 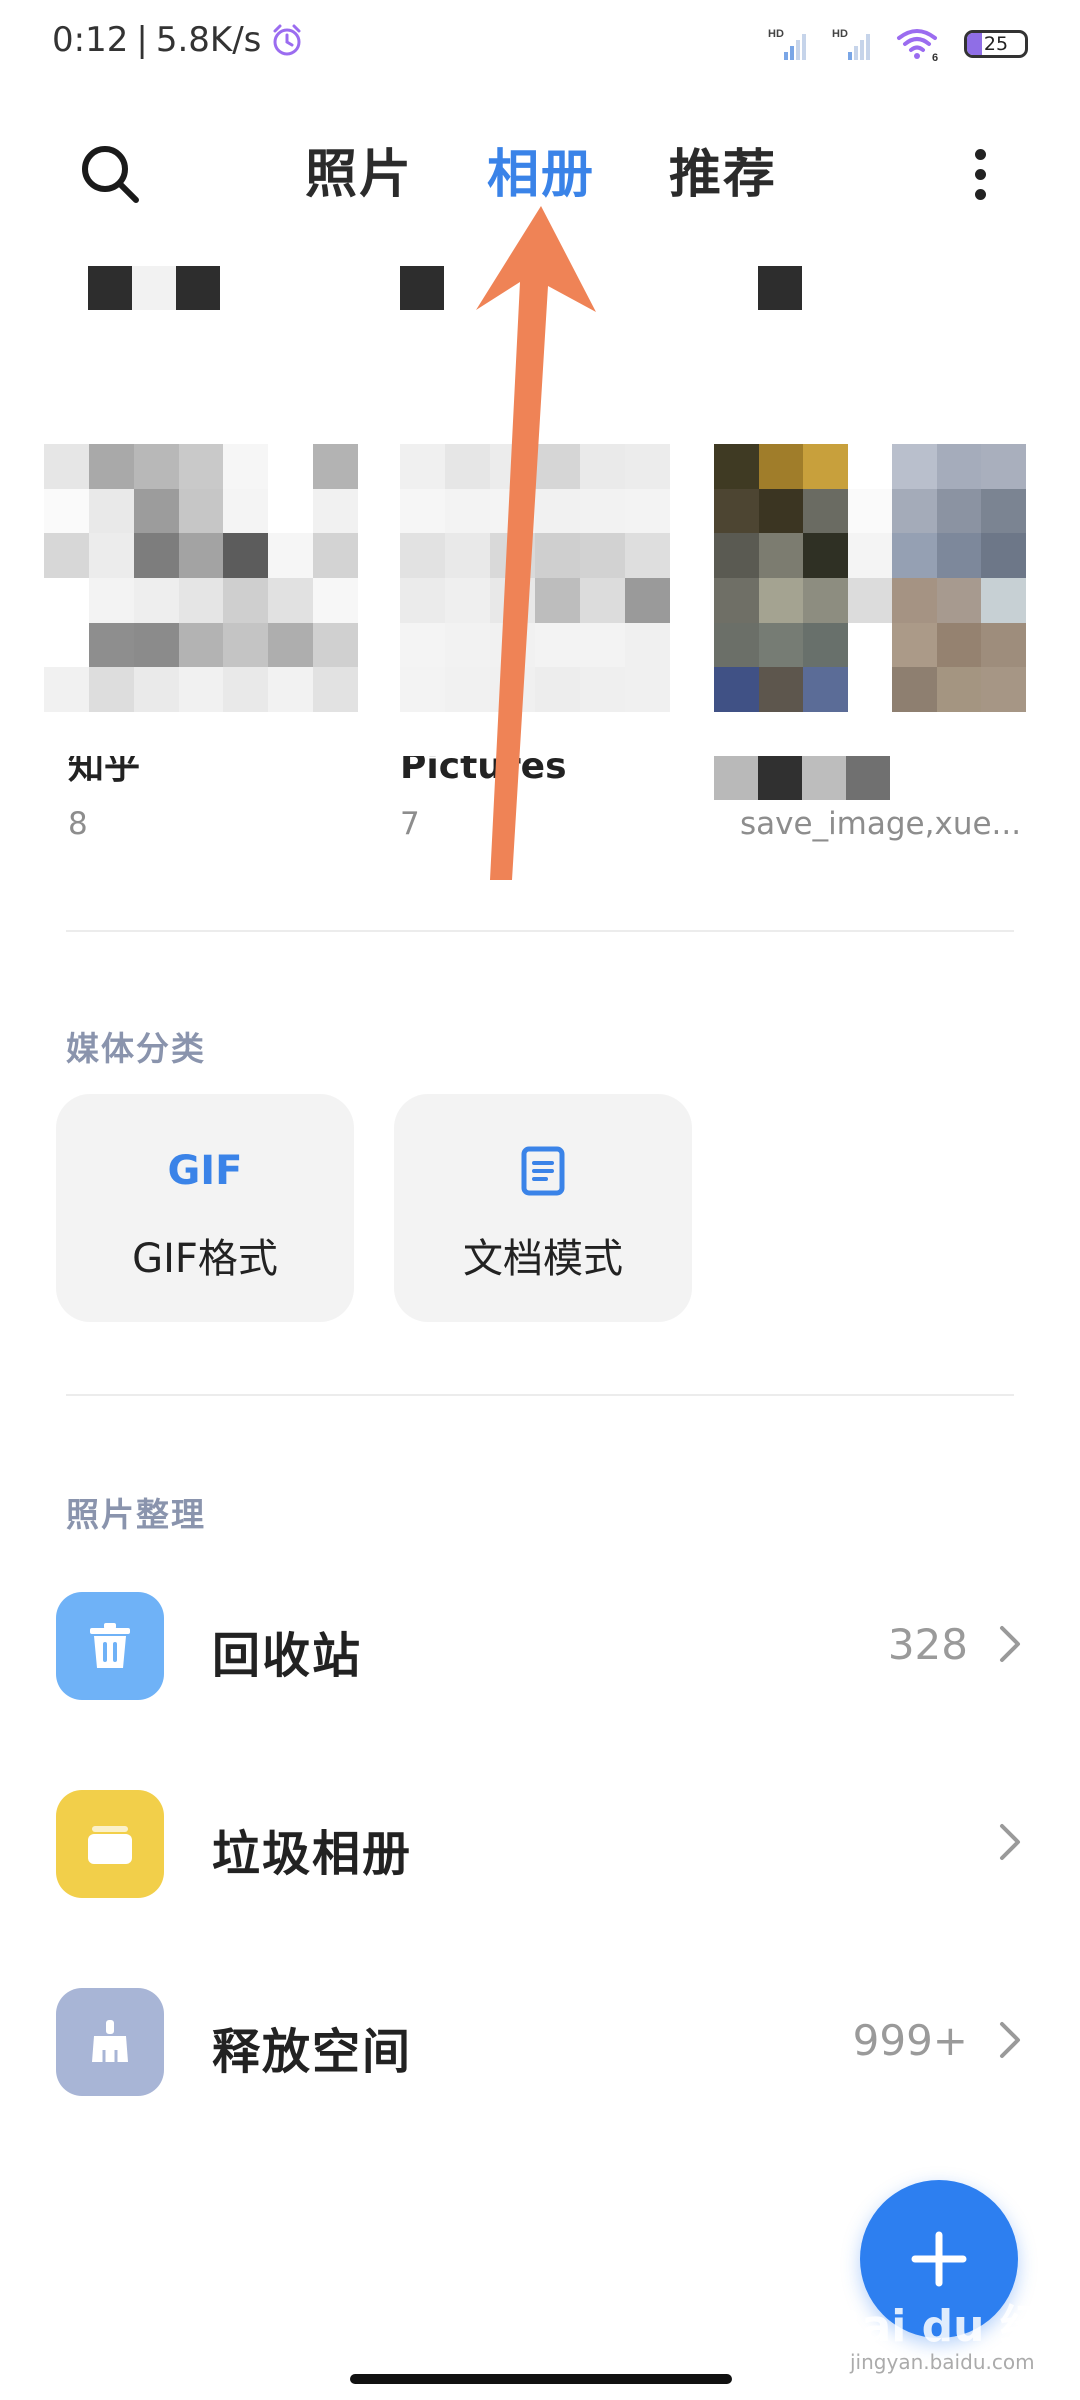 What do you see at coordinates (802, 778) in the screenshot?
I see `album-name-mosaic` at bounding box center [802, 778].